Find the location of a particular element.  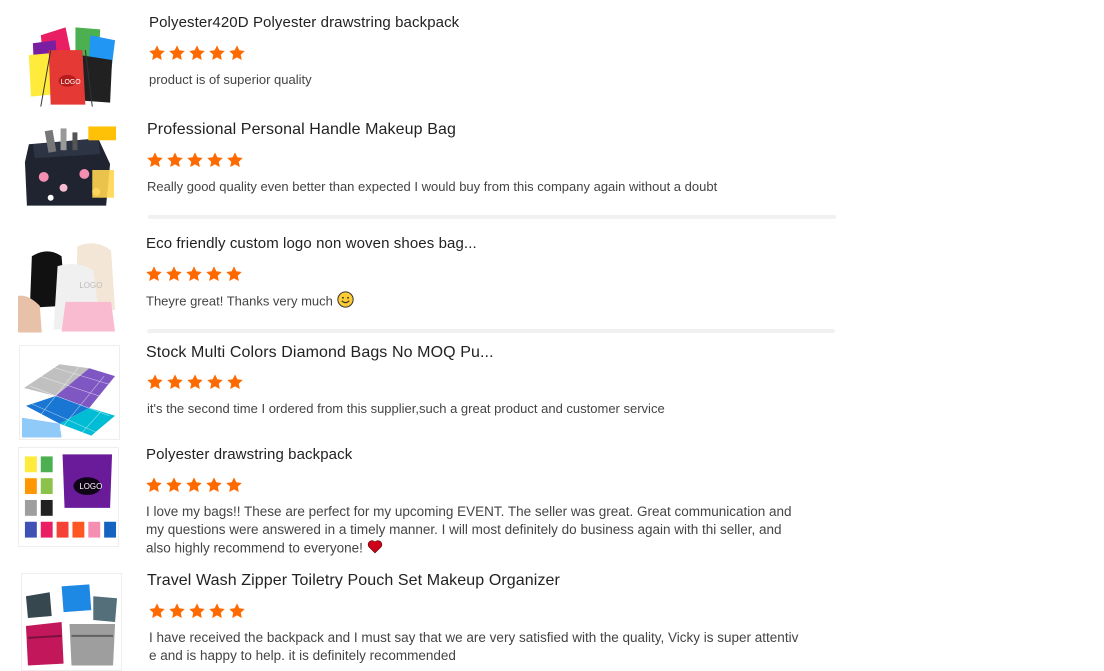

heart-emoji-icon is located at coordinates (375, 549).